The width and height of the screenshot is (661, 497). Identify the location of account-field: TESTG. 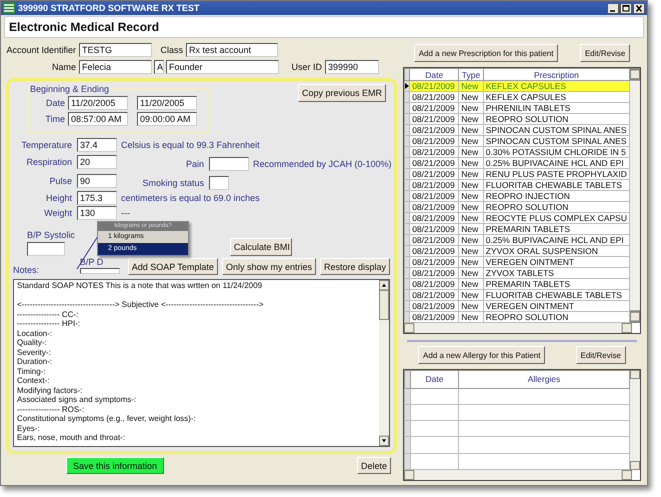
(115, 49).